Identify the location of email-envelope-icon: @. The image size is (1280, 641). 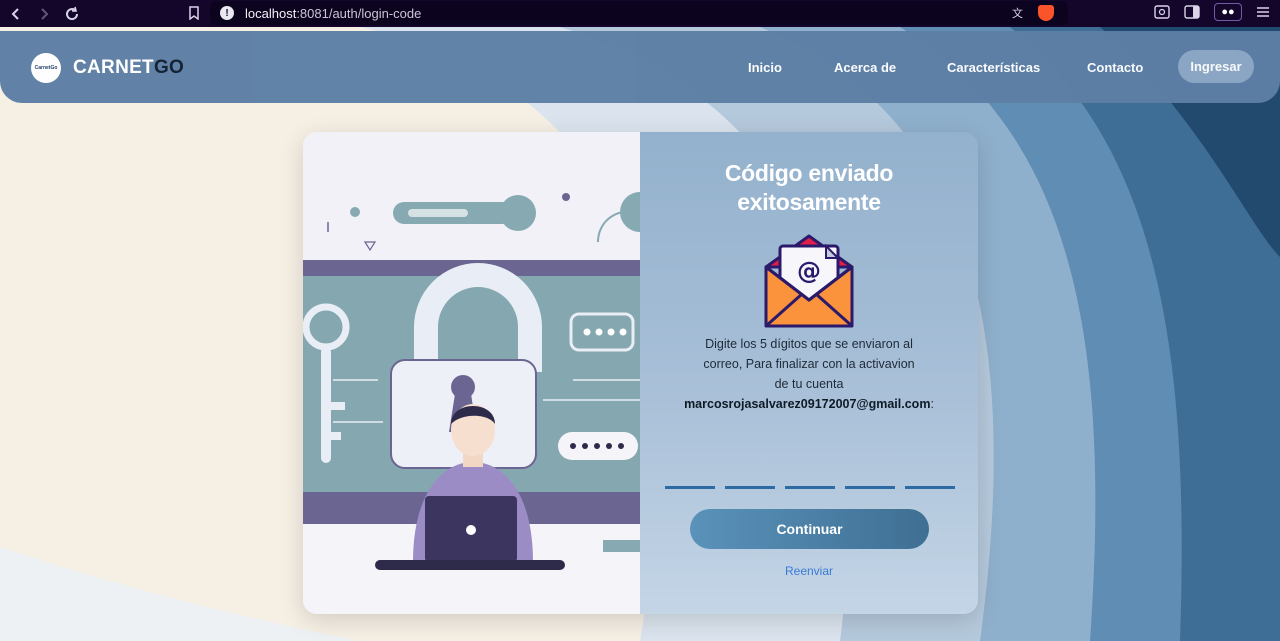
(809, 284).